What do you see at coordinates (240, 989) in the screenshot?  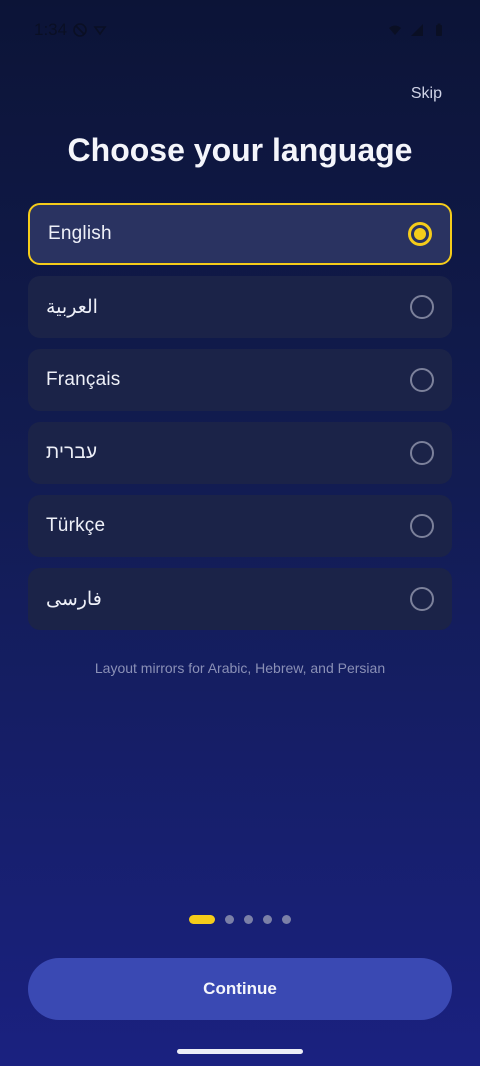 I see `continue-button: Continue` at bounding box center [240, 989].